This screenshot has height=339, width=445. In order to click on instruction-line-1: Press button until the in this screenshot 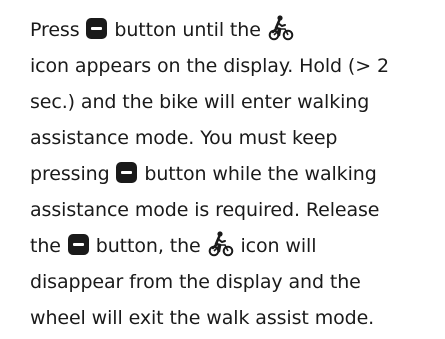, I will do `click(236, 30)`.